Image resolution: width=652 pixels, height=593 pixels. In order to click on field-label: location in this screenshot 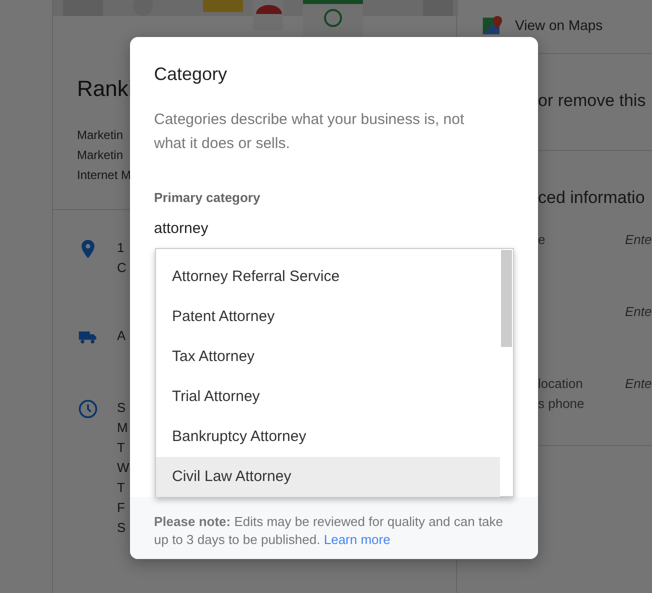, I will do `click(561, 384)`.